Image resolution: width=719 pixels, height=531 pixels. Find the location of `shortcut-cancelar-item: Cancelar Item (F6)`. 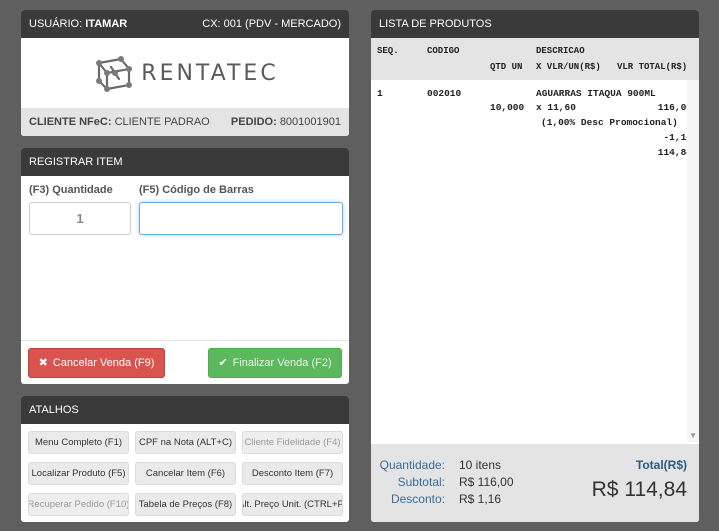

shortcut-cancelar-item: Cancelar Item (F6) is located at coordinates (185, 473).